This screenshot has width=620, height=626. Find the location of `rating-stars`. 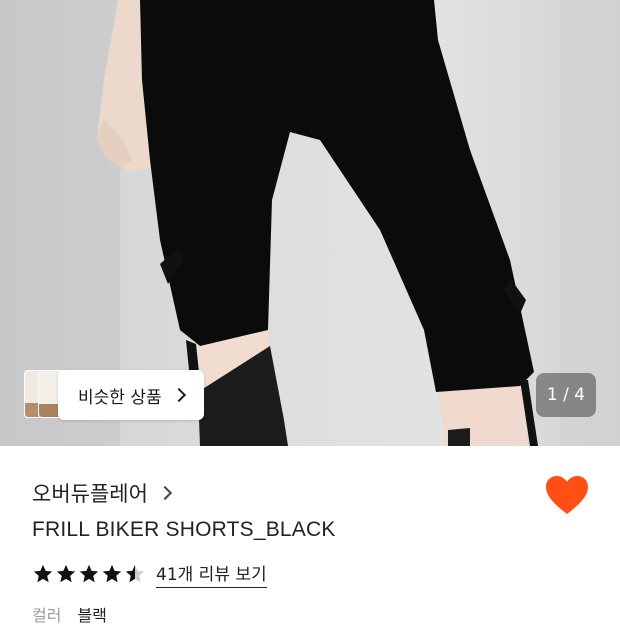

rating-stars is located at coordinates (89, 574).